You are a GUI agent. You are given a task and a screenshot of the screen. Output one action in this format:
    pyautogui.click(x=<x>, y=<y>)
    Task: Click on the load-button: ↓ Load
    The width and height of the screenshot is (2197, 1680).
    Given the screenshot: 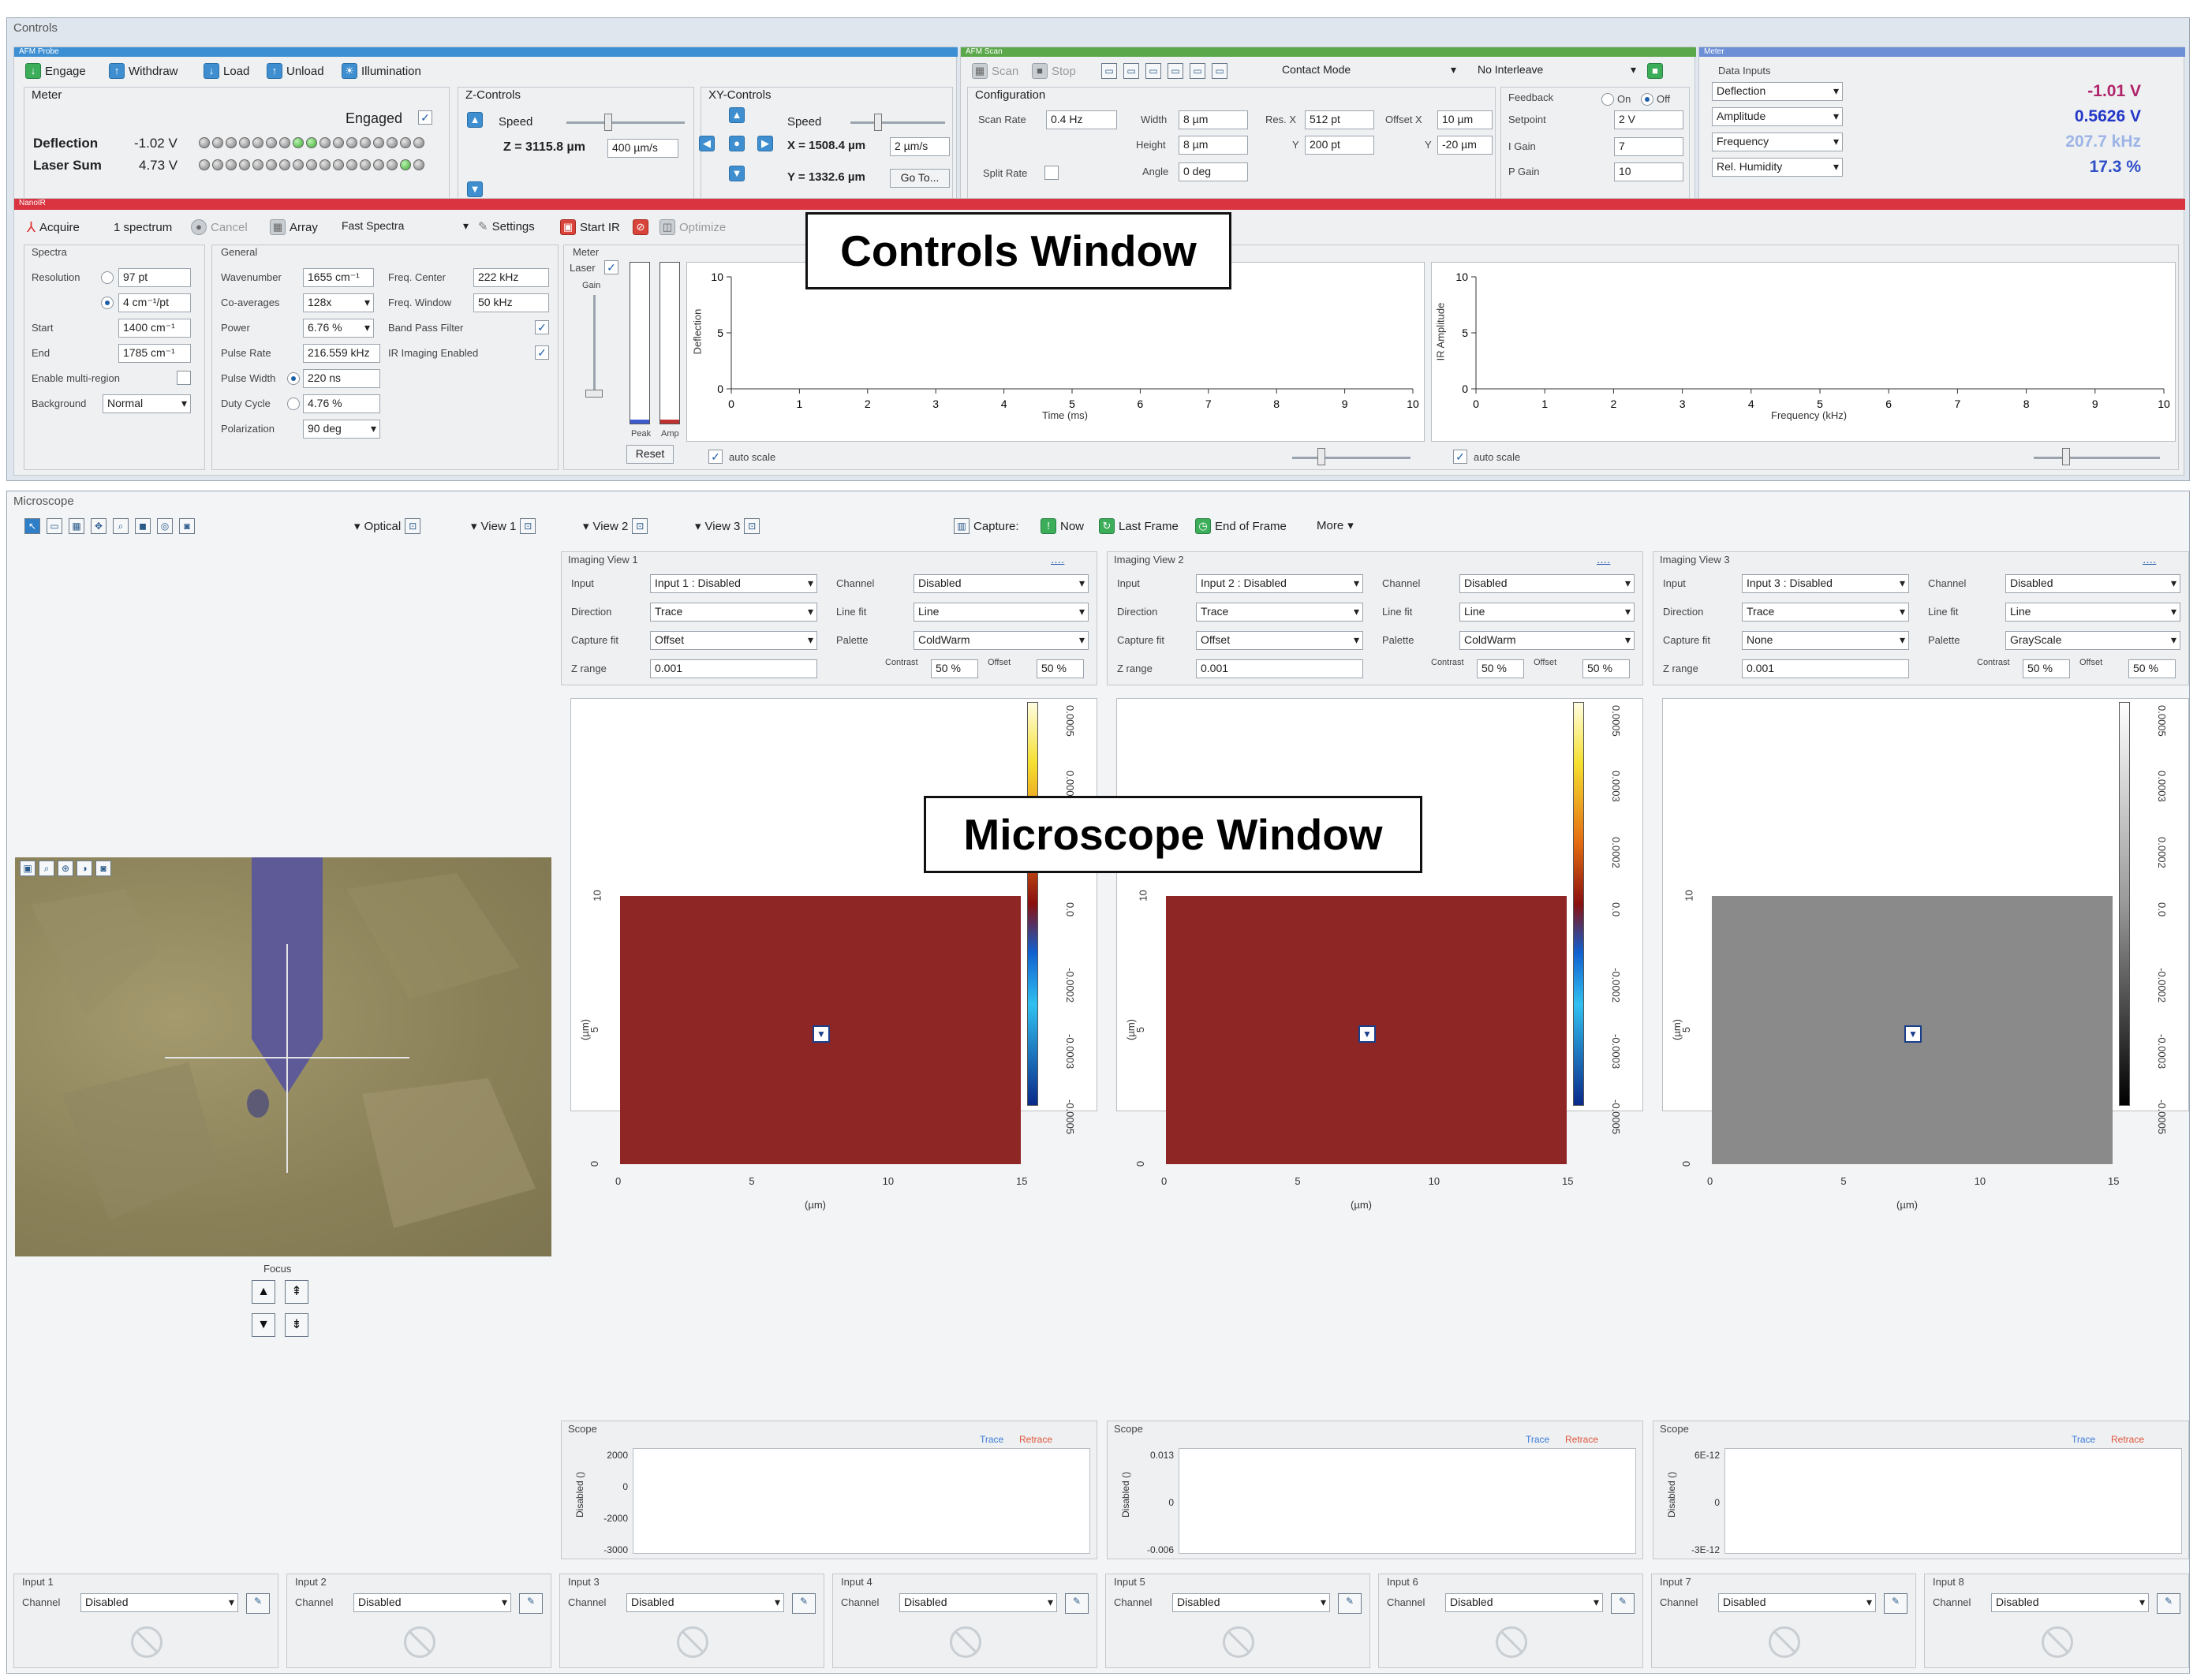 What is the action you would take?
    pyautogui.click(x=226, y=71)
    